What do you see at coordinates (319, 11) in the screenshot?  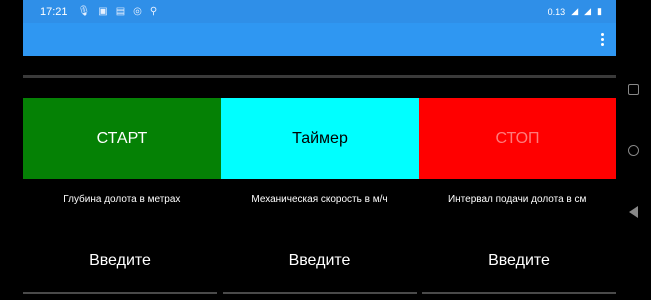 I see `status-bar: 17:21 🎙 ▣ ▤ ◎ ⚲ 0.13 ◢ ◢ ▮` at bounding box center [319, 11].